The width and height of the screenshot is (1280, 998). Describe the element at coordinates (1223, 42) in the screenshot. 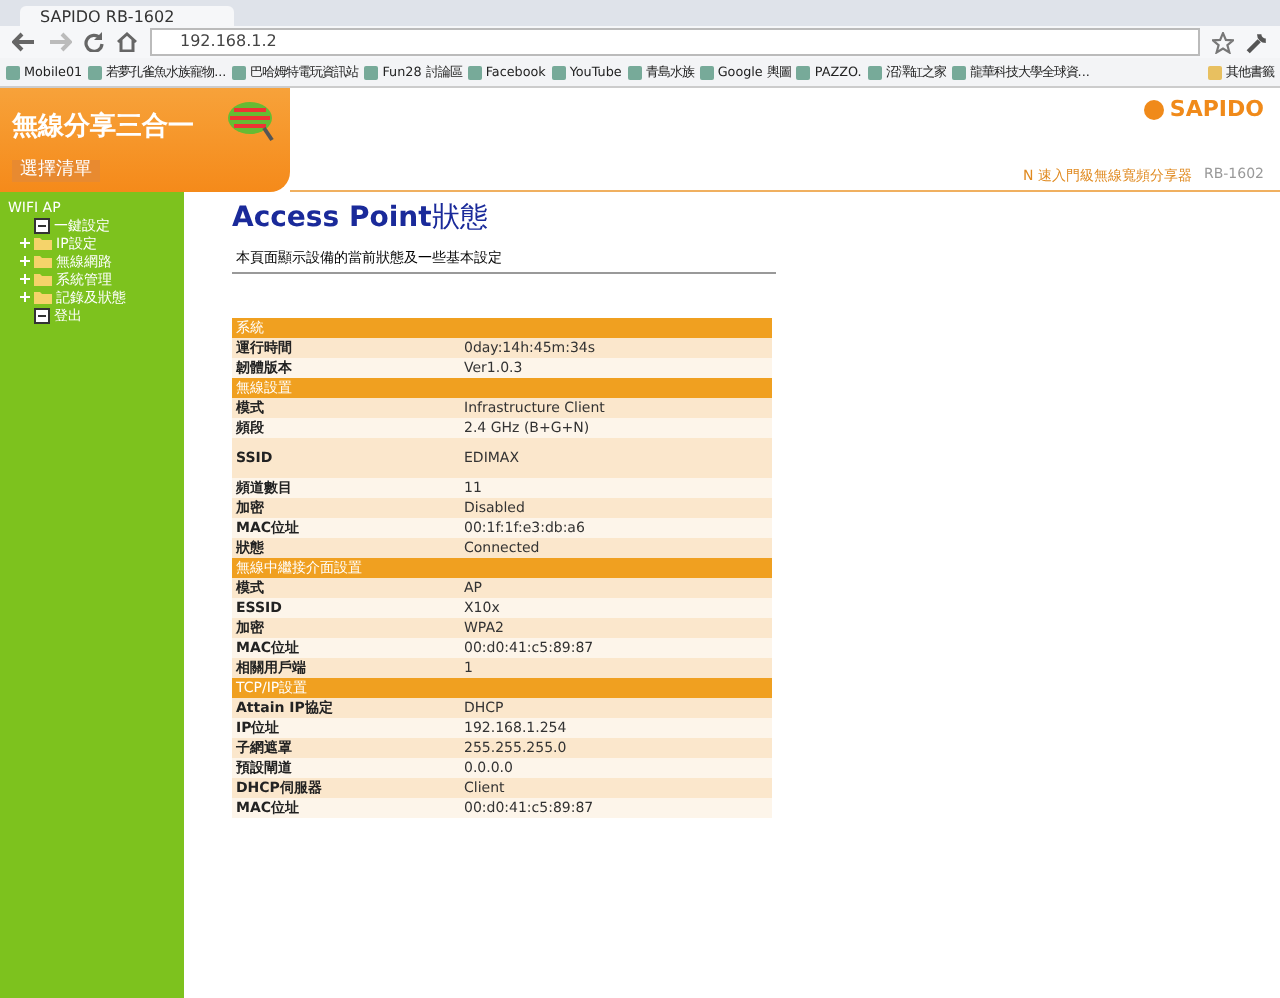

I see `star-icon` at that location.